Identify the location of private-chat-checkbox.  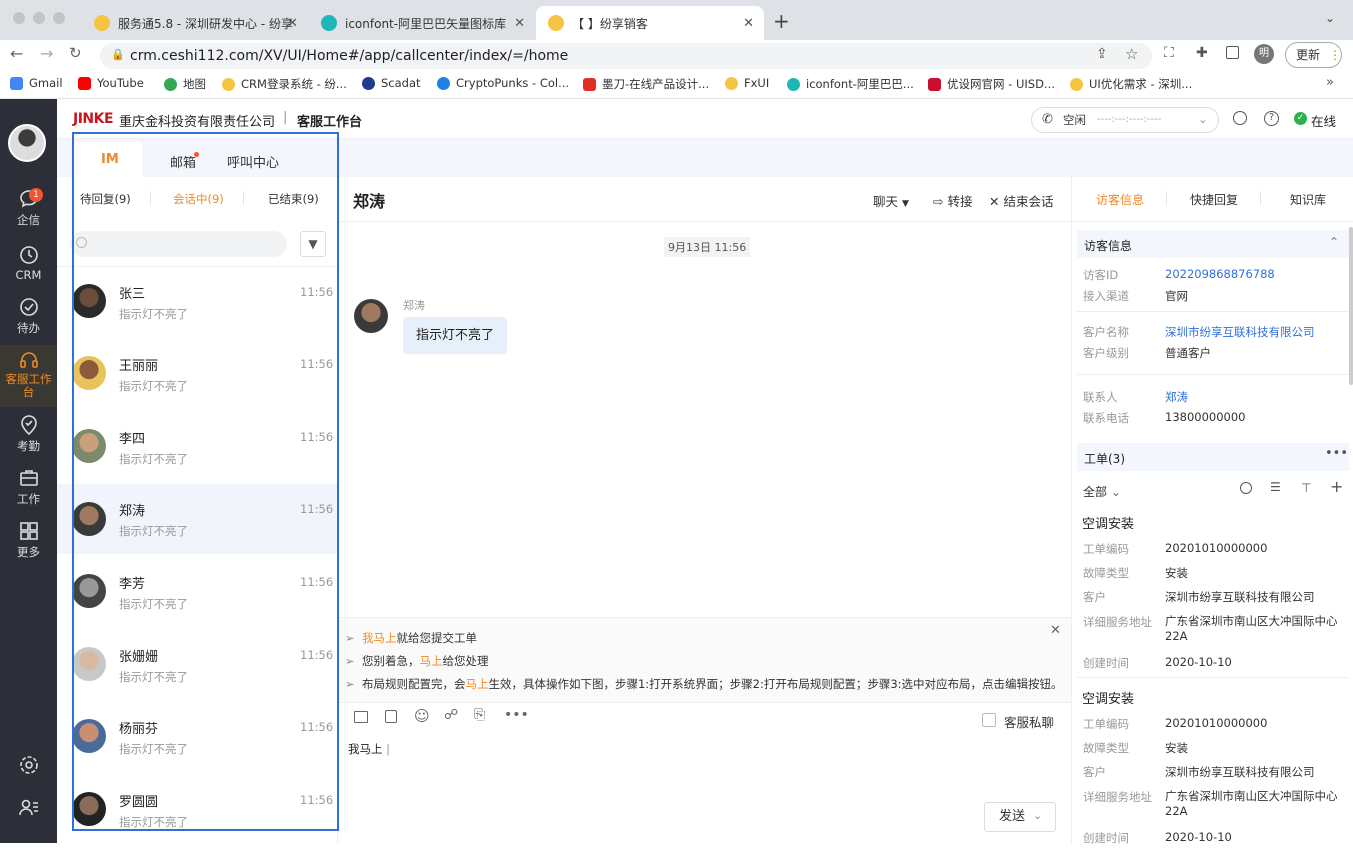
(989, 720).